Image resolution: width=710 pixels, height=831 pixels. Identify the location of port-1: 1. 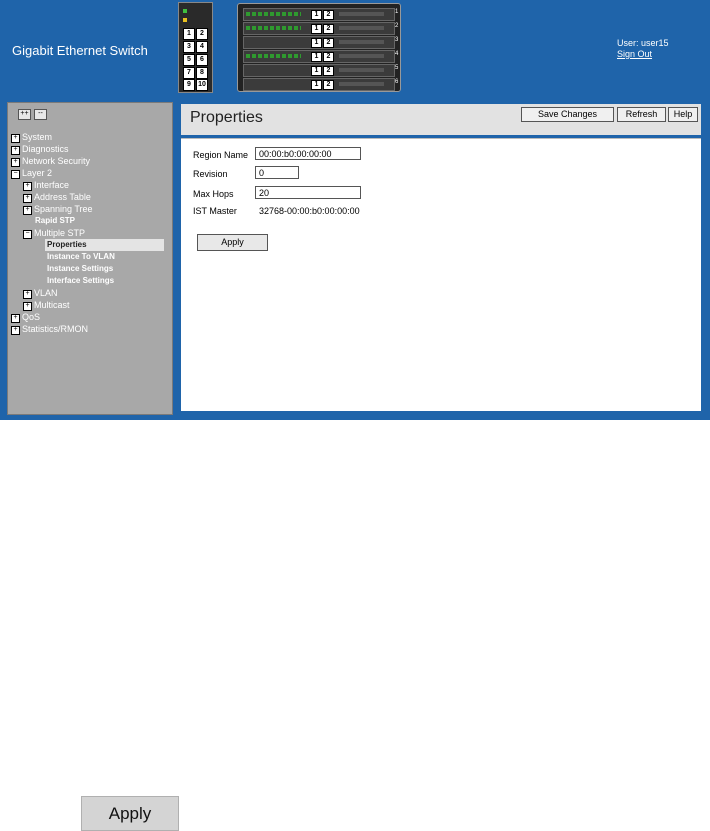
(189, 34).